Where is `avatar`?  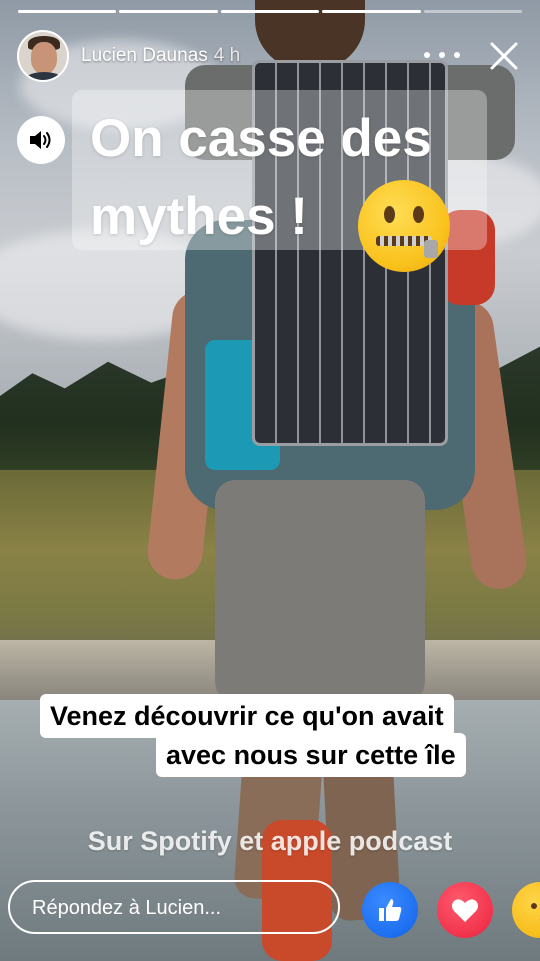
avatar is located at coordinates (43, 56).